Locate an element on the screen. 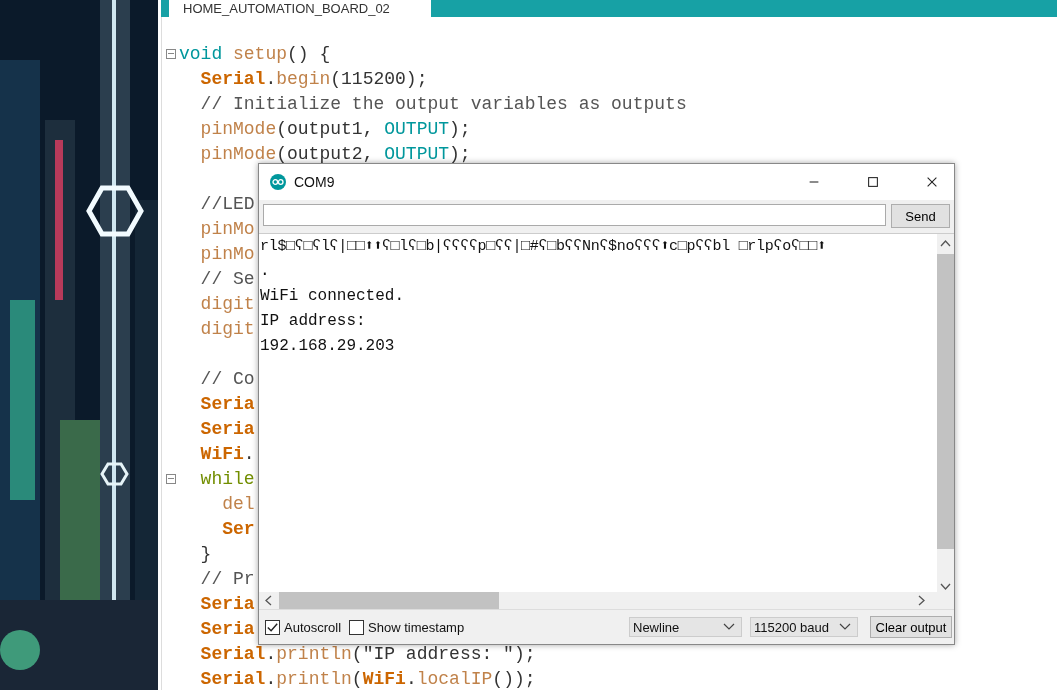 This screenshot has width=1057, height=690. vertical-scrollbar is located at coordinates (945, 413).